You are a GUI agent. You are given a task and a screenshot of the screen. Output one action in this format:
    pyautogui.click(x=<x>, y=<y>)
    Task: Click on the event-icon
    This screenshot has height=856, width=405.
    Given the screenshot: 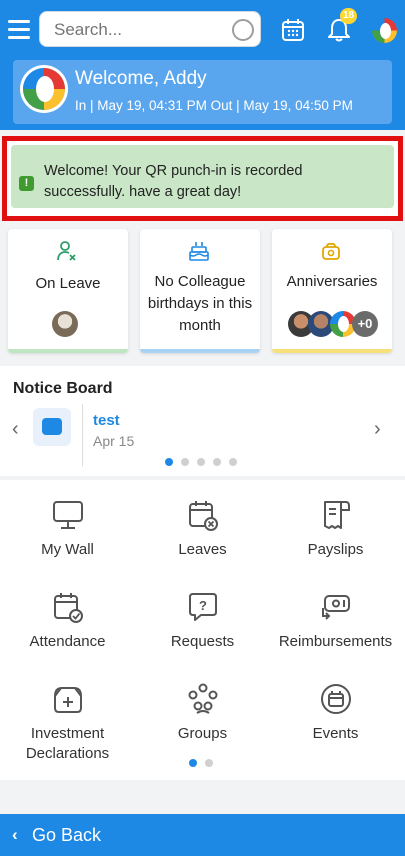 What is the action you would take?
    pyautogui.click(x=335, y=699)
    